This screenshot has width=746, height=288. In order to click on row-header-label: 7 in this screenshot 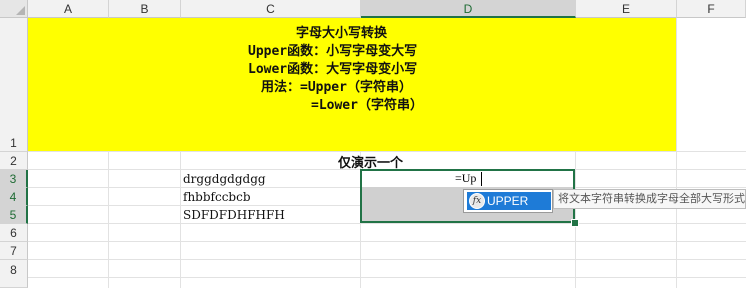, I will do `click(13, 251)`.